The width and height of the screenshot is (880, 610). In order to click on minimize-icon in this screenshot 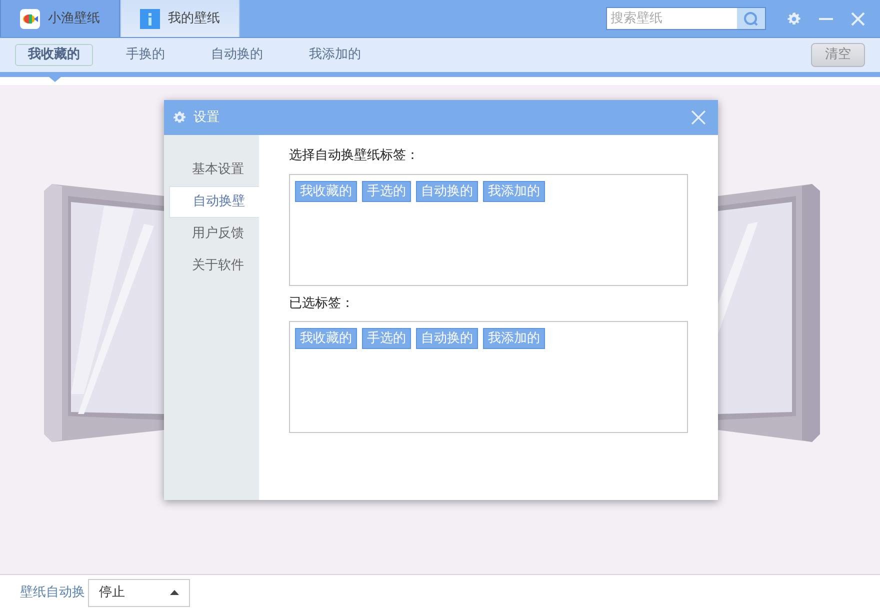, I will do `click(825, 19)`.